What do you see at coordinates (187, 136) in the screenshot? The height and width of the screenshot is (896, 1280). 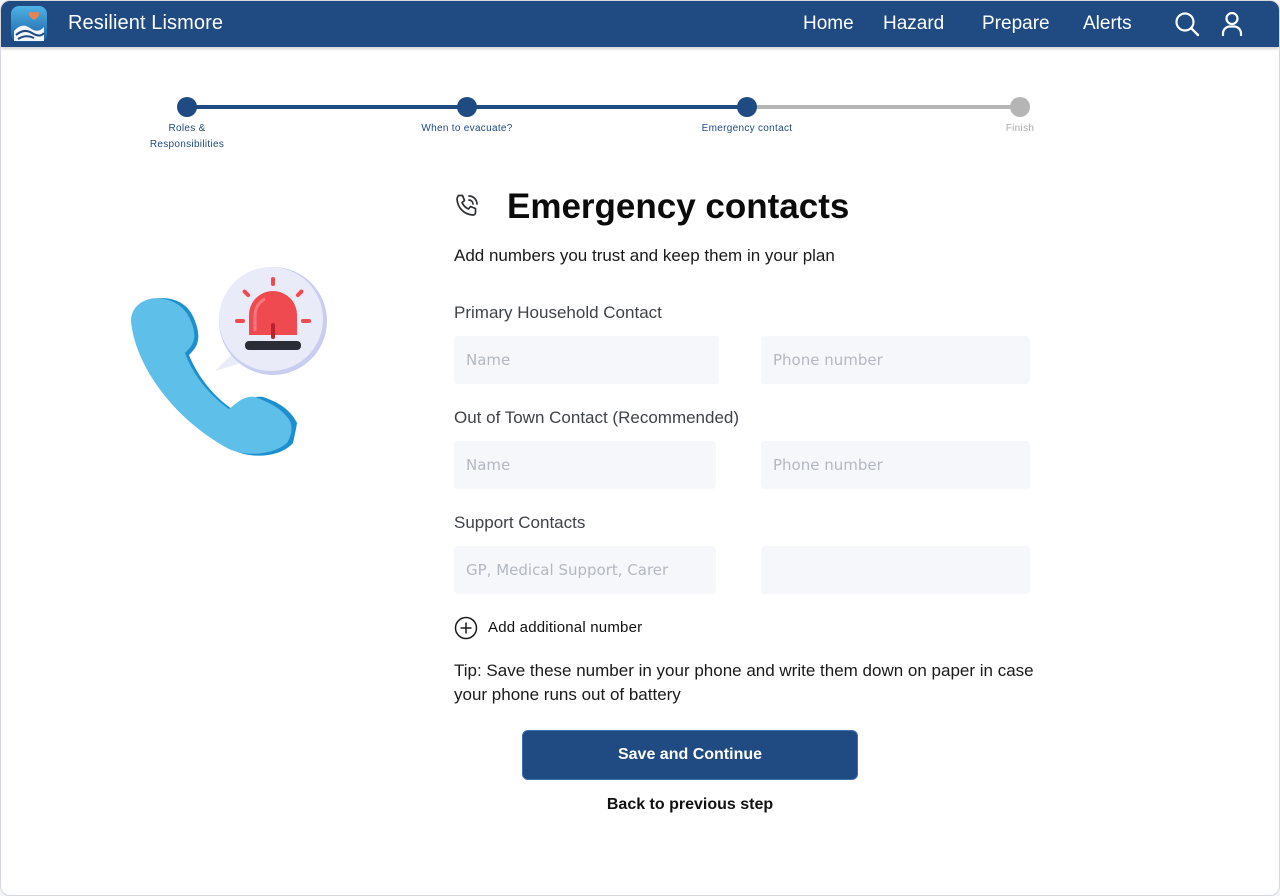 I see `step-label-roles: Roles & Responsibilities` at bounding box center [187, 136].